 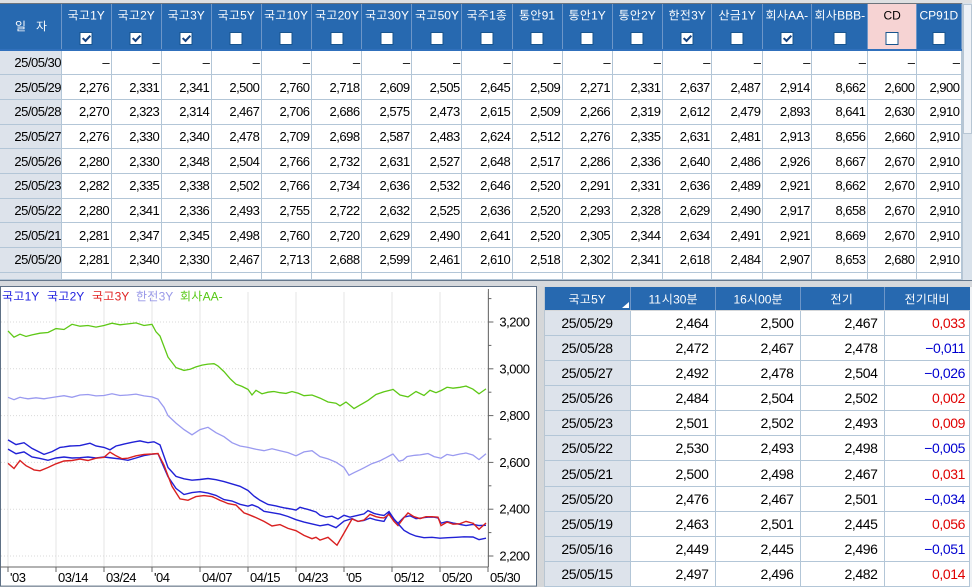 I want to click on svg-text: 11, so click(x=654, y=299).